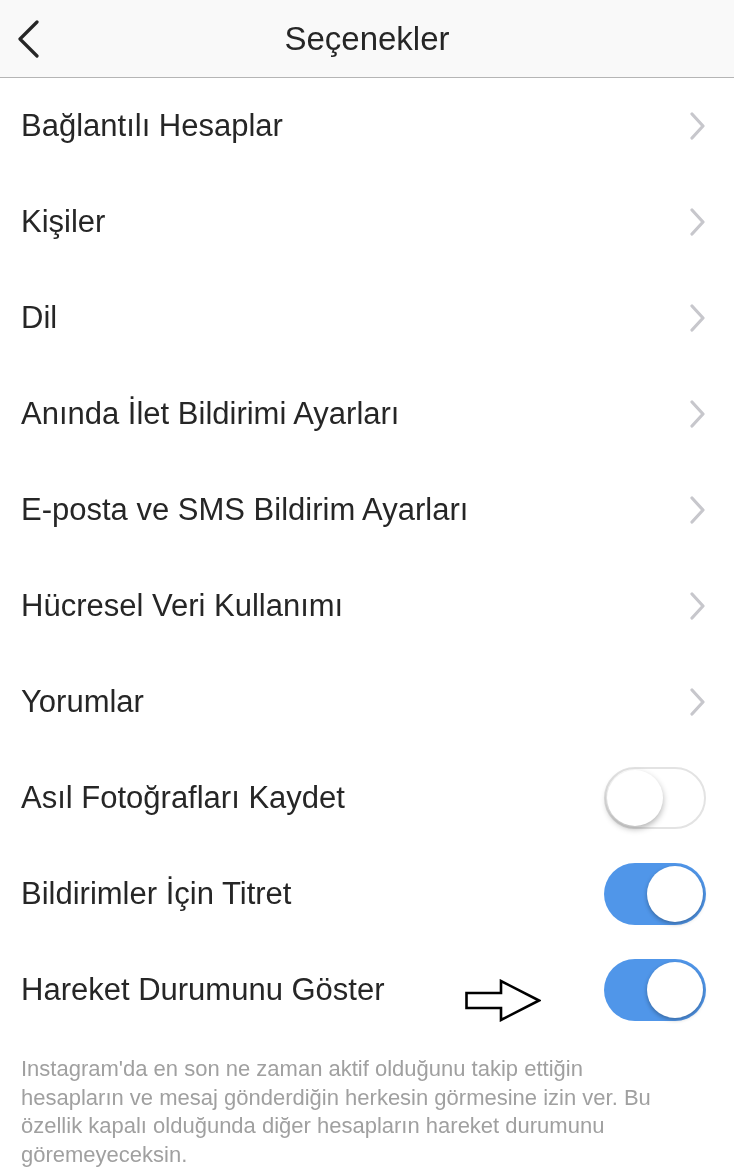 The height and width of the screenshot is (1172, 734). I want to click on footer-note: Instagram'da en son ne zaman aktif olduğunu takip ettiğin hesapların ve mesaj gönderdiğin herkesin görmesine izin ver. Bu özellik kapalı olduğunda diğer hesapların hareket durumunu göremeyeceksin., so click(336, 1112).